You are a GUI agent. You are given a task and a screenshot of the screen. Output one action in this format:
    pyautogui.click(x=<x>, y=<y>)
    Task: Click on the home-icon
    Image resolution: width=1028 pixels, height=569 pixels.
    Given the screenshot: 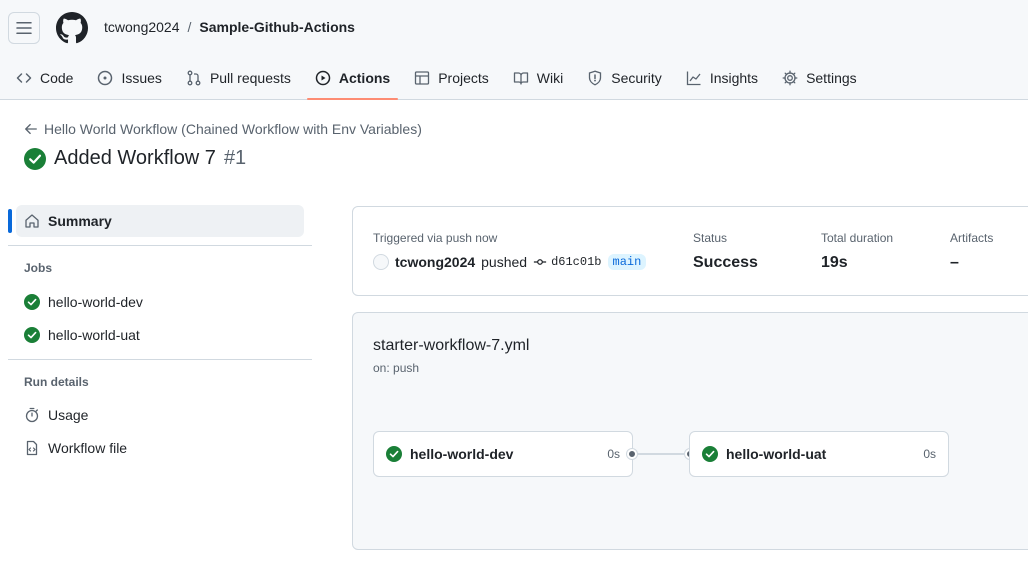 What is the action you would take?
    pyautogui.click(x=32, y=221)
    